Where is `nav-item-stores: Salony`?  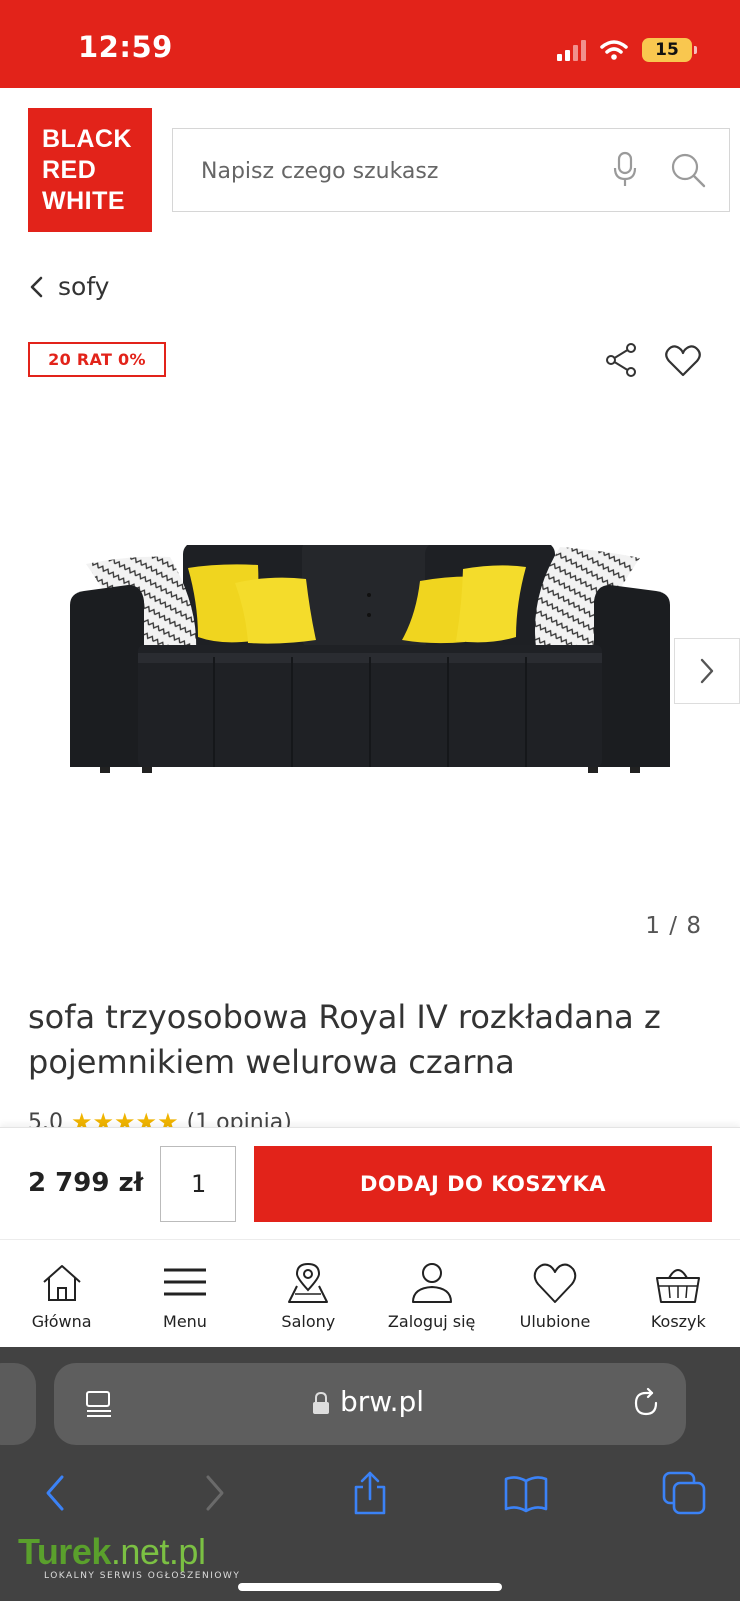 nav-item-stores: Salony is located at coordinates (308, 1293).